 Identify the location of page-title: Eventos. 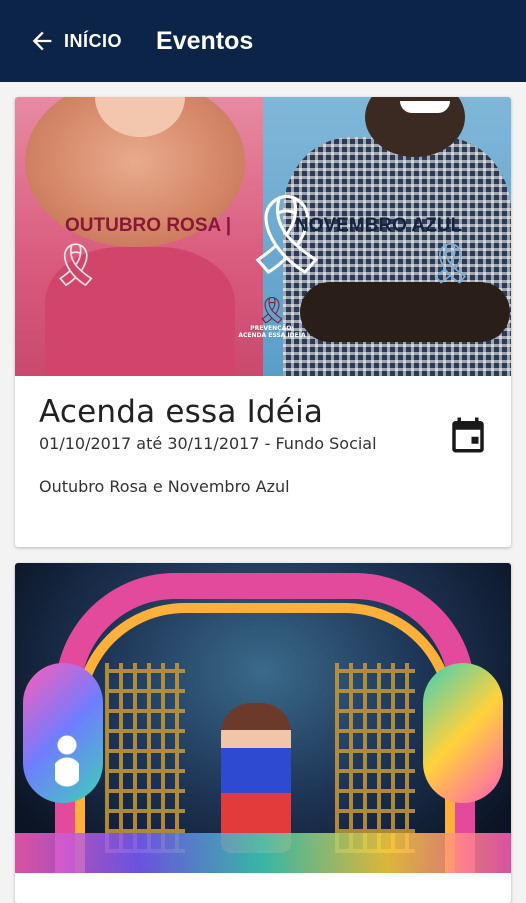
(205, 40).